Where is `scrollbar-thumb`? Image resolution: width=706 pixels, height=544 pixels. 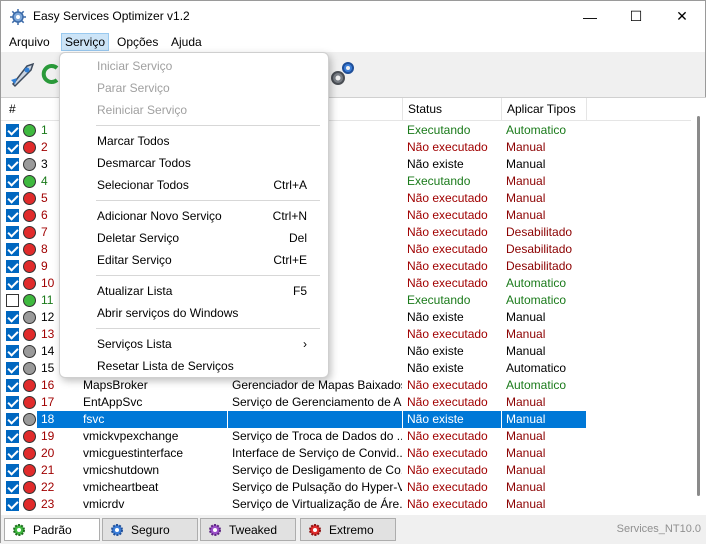 scrollbar-thumb is located at coordinates (698, 306).